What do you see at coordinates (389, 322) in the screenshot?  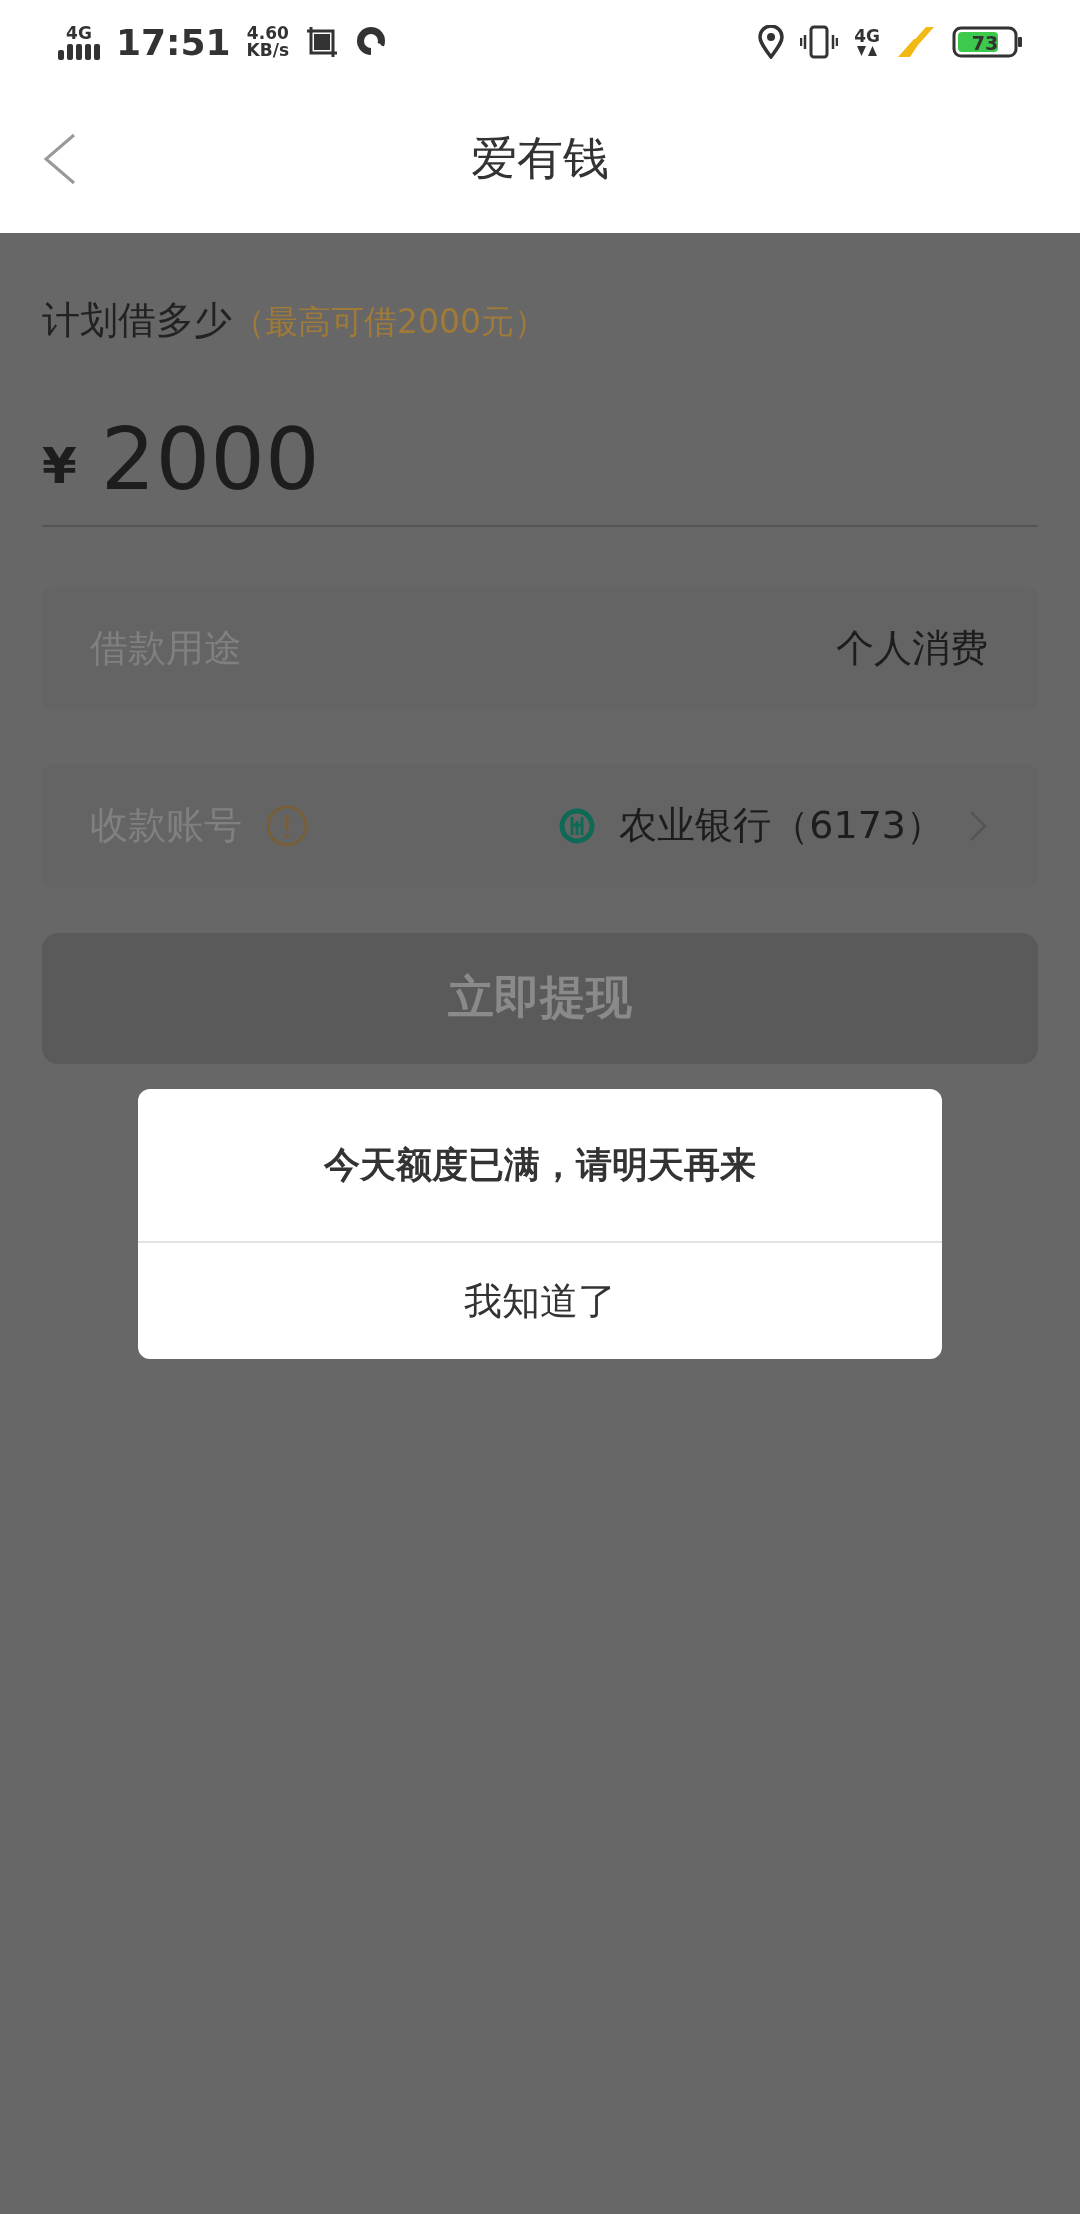 I see `max-amount-hint: （最高可借2000元）` at bounding box center [389, 322].